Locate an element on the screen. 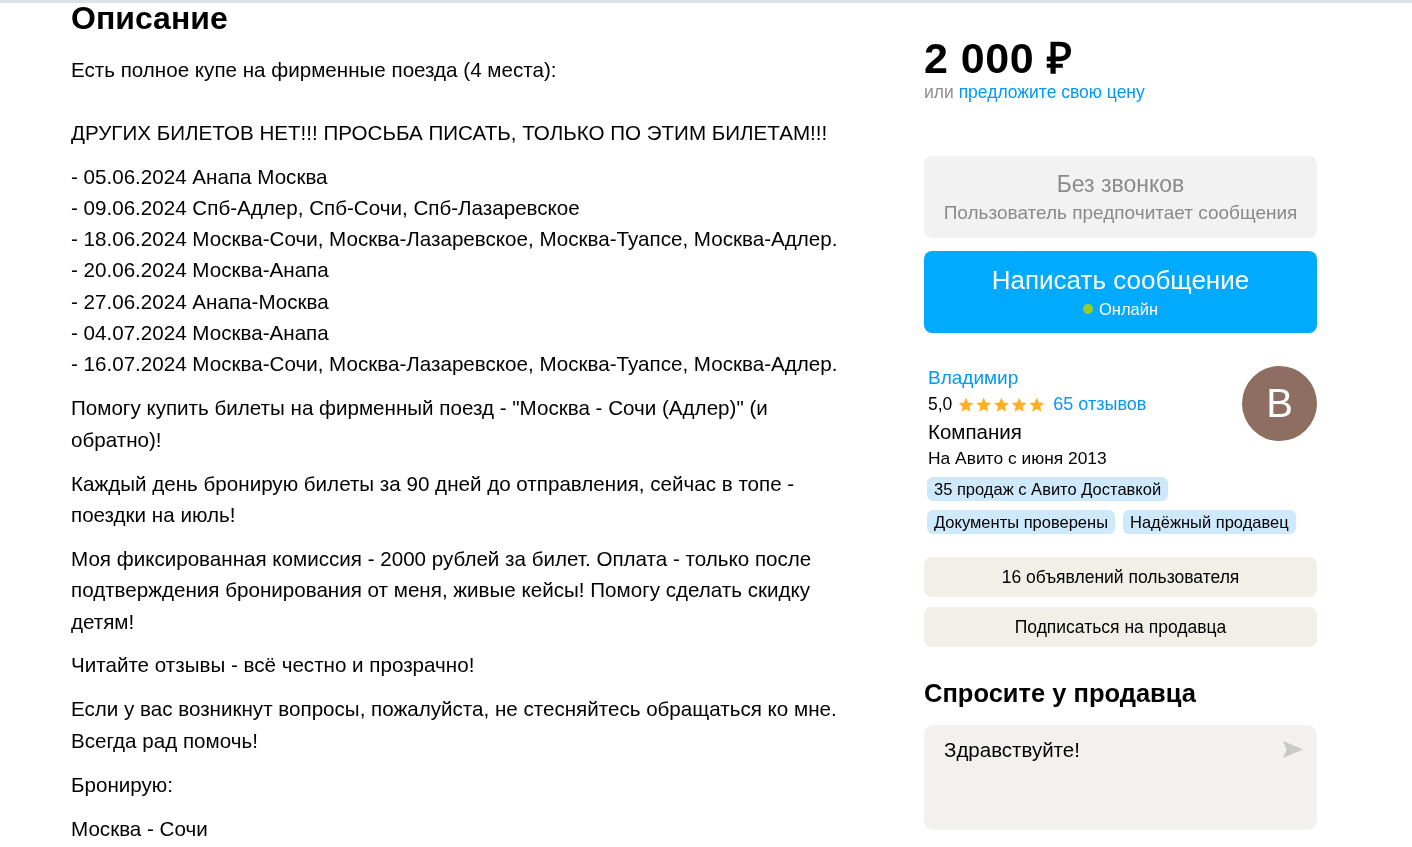 Image resolution: width=1412 pixels, height=847 pixels. description-paragraph: Москва - Сочи is located at coordinates (140, 828).